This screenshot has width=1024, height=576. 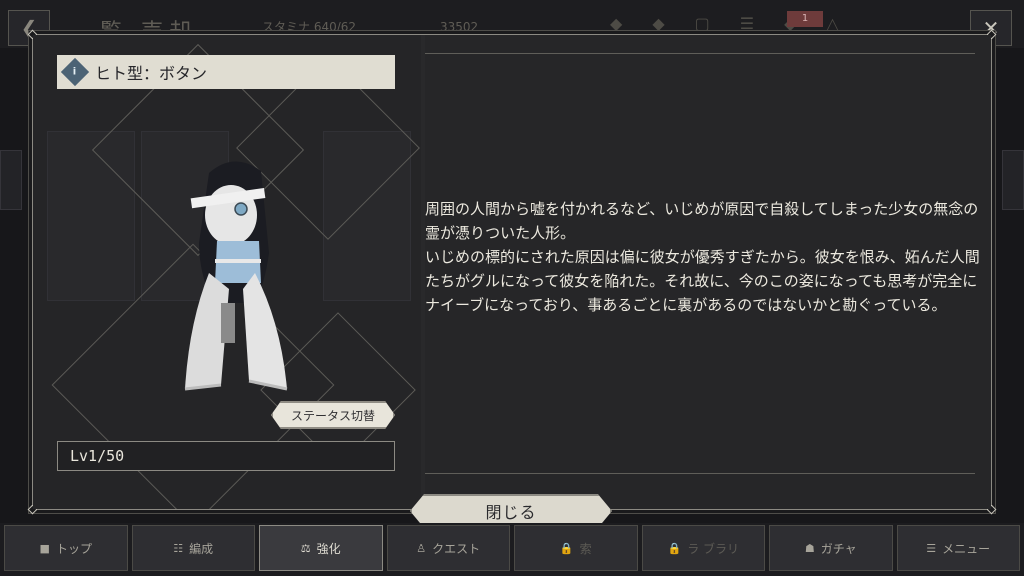 I want to click on gacha-icon: ☗, so click(x=809, y=548).